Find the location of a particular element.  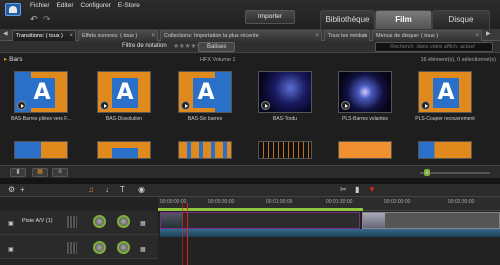

library-tab-transitions: Transitions: ( tous ) × is located at coordinates (44, 35).